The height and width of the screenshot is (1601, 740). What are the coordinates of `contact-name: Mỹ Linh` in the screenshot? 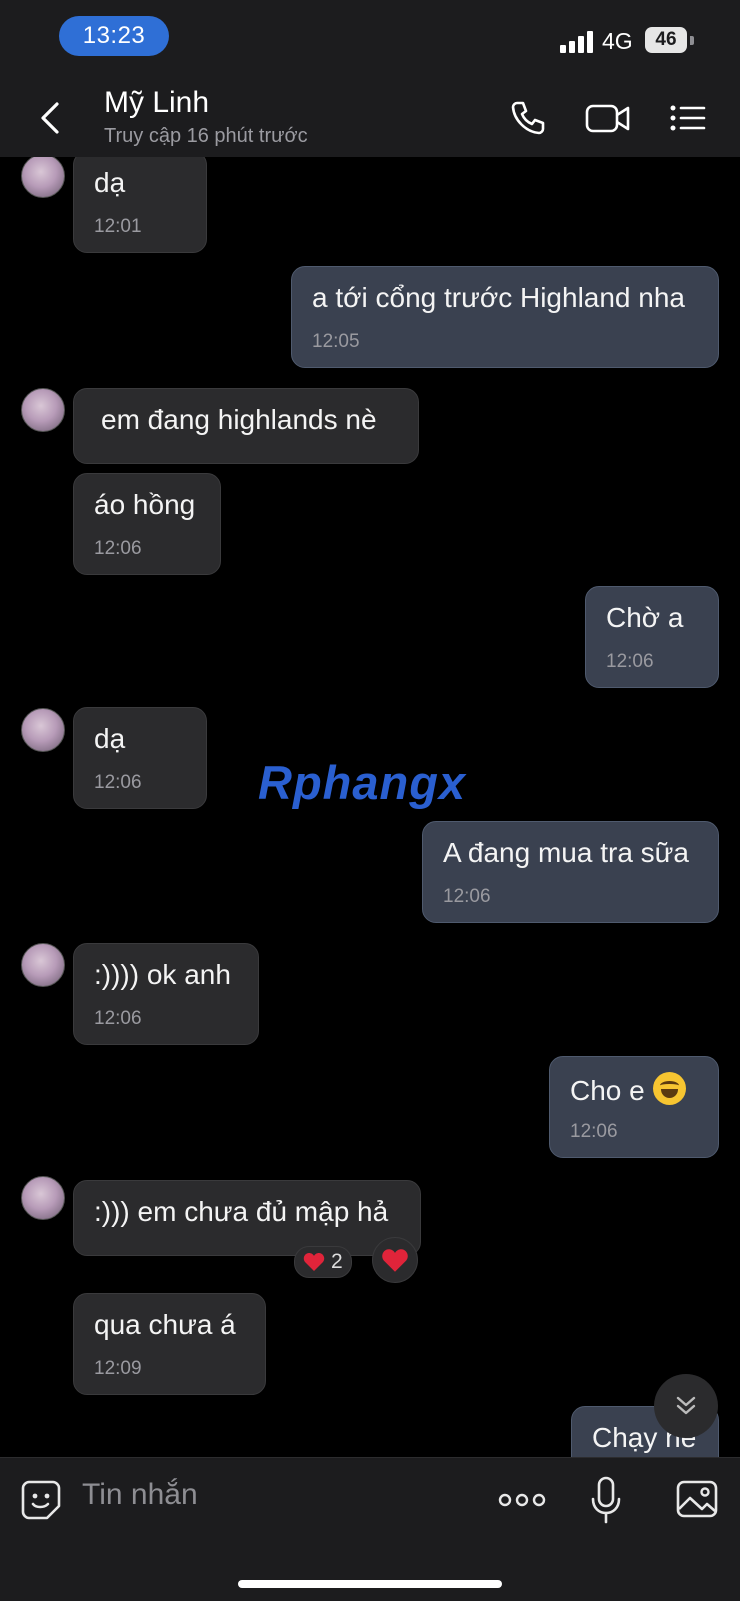 It's located at (156, 103).